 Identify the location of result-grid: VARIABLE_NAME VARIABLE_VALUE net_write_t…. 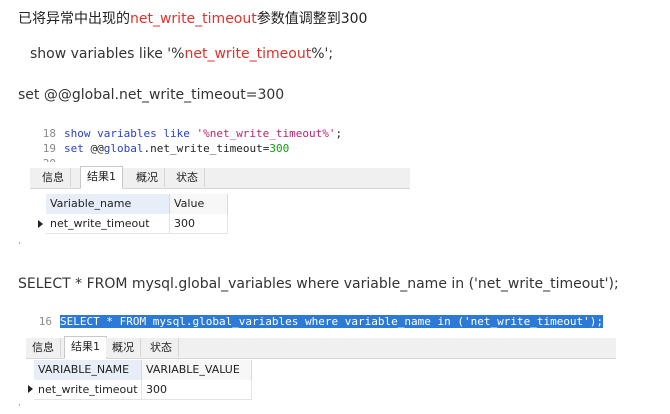
(156, 380).